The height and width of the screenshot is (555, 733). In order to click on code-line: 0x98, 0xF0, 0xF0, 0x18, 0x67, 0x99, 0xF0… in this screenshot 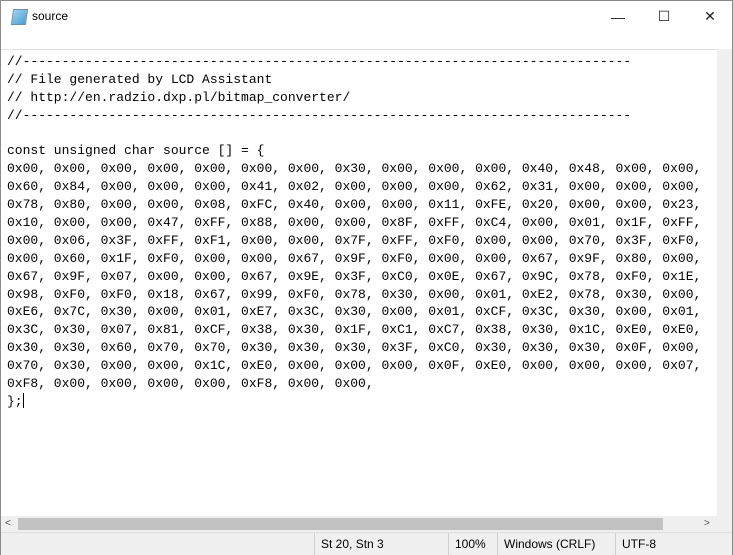, I will do `click(354, 294)`.